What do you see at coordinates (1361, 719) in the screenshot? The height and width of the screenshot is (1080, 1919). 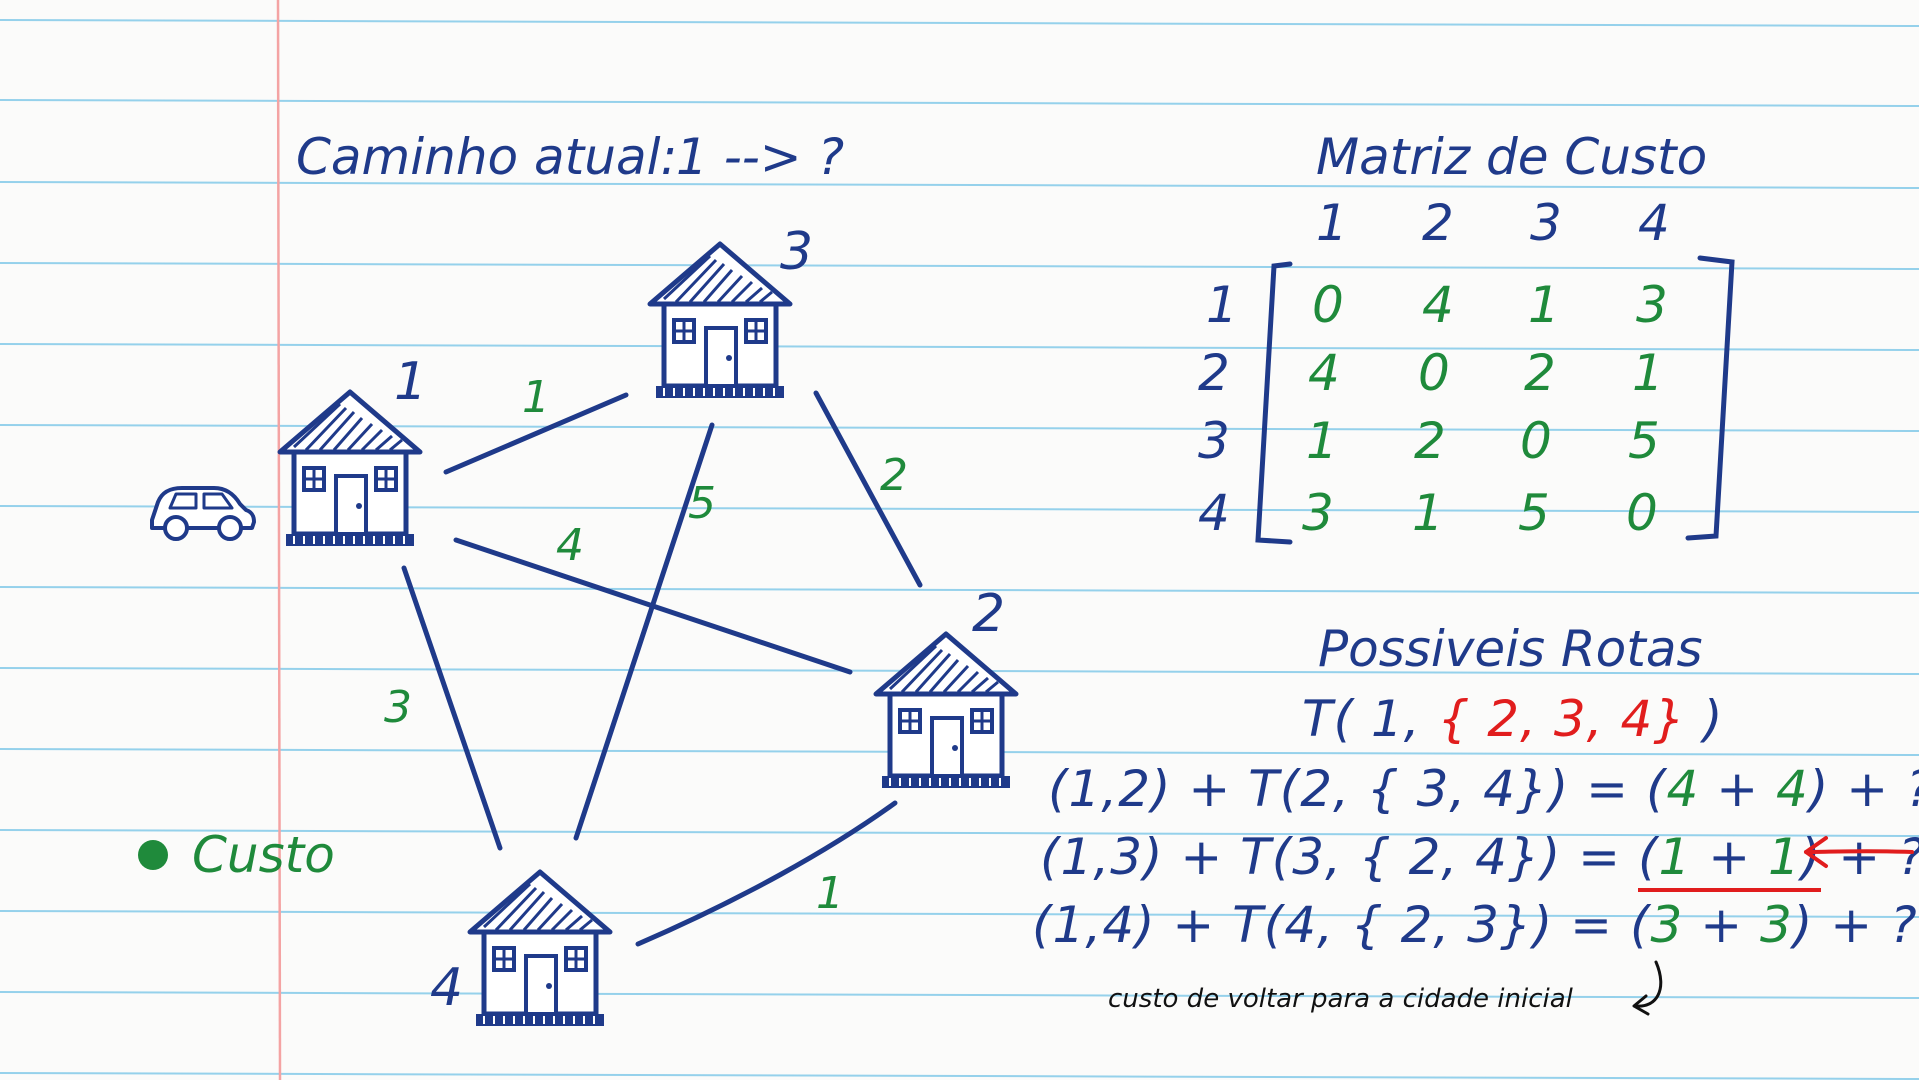 I see `routes-main-prefix: T( 1,` at bounding box center [1361, 719].